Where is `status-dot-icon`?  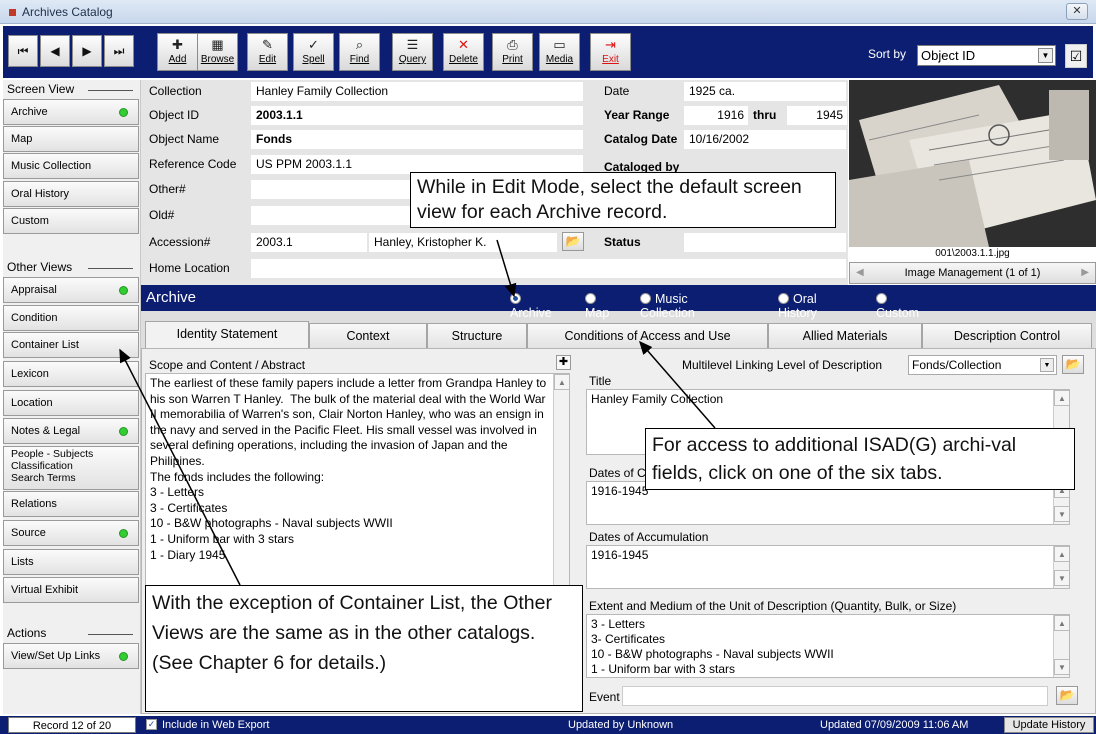
status-dot-icon is located at coordinates (123, 290).